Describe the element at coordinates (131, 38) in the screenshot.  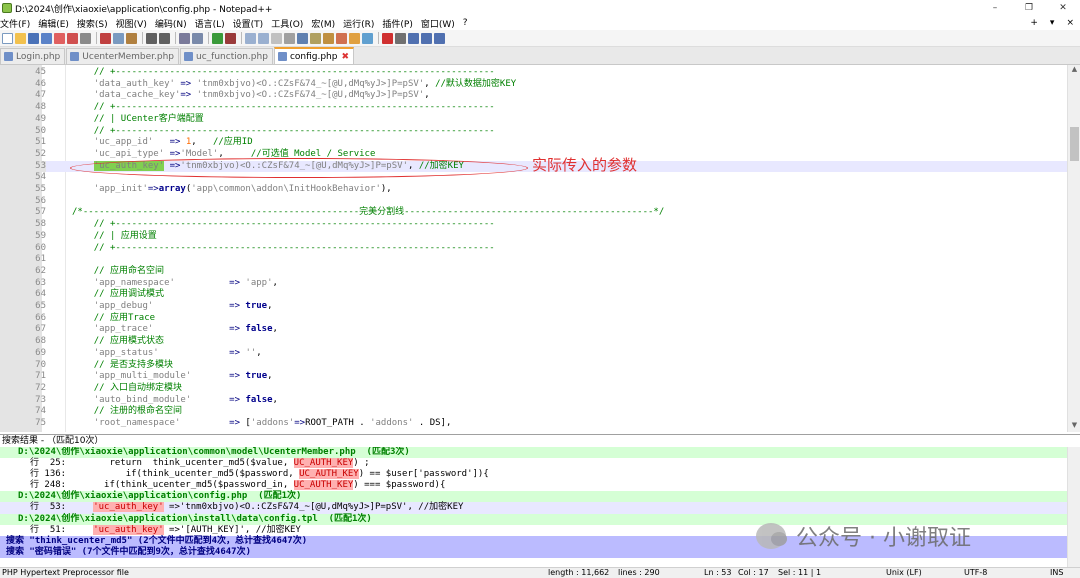
I see `paste-icon` at that location.